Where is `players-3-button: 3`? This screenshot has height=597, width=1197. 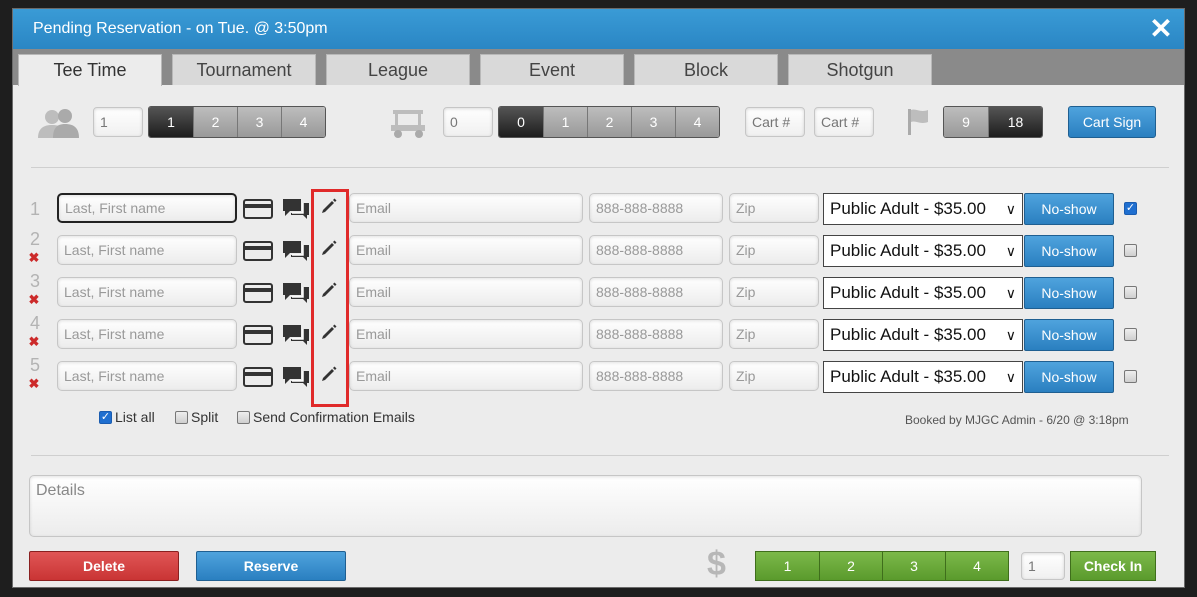
players-3-button: 3 is located at coordinates (259, 122).